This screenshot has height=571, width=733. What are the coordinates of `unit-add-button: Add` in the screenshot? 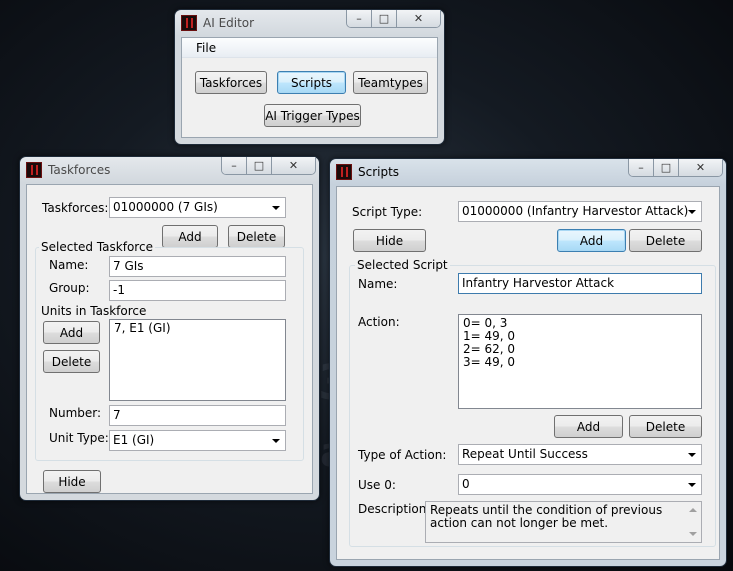 It's located at (71, 332).